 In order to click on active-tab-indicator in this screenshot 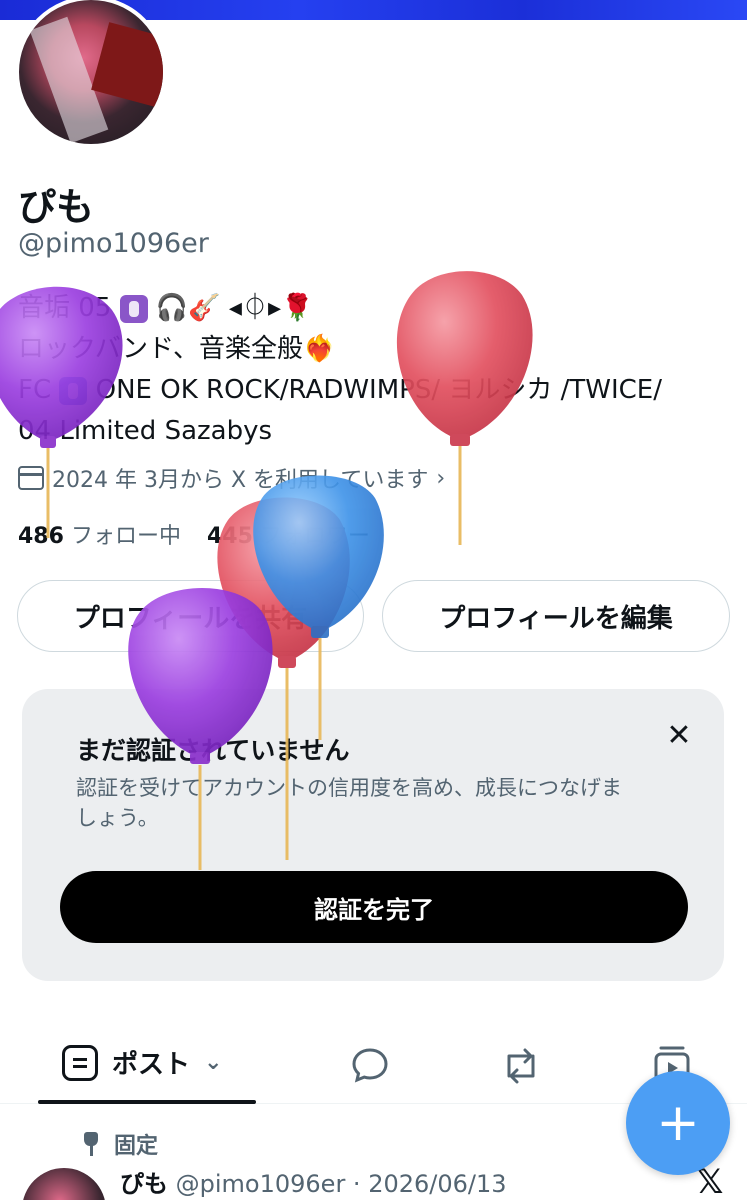, I will do `click(147, 1102)`.